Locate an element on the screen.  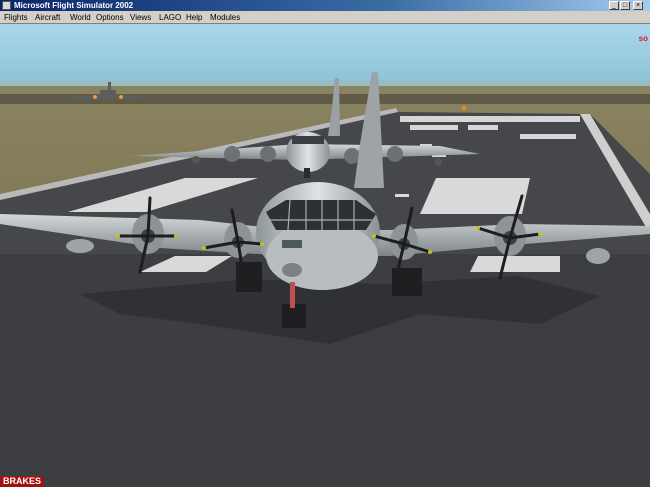
menu-help: Help is located at coordinates (194, 17).